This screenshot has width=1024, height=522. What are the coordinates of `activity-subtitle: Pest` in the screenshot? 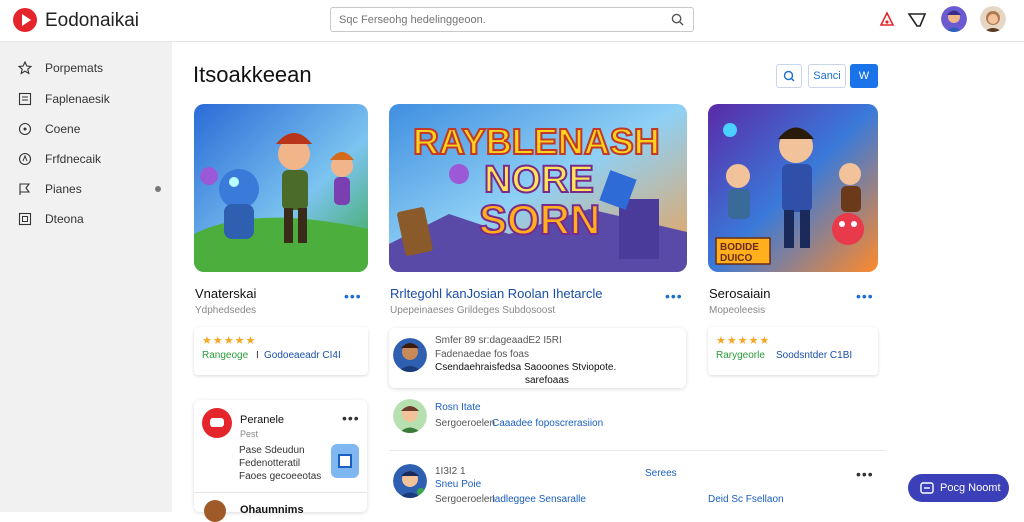 It's located at (249, 434).